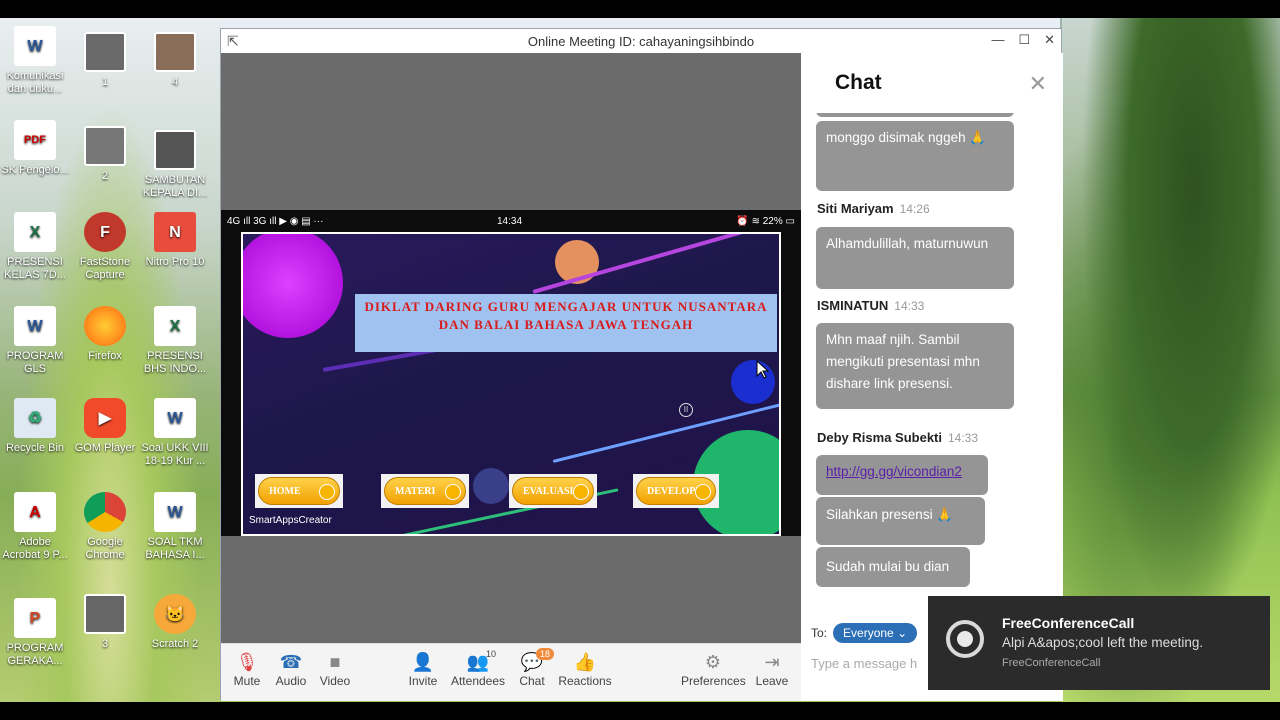 The height and width of the screenshot is (720, 1280). I want to click on pdf-icon: PDF, so click(35, 140).